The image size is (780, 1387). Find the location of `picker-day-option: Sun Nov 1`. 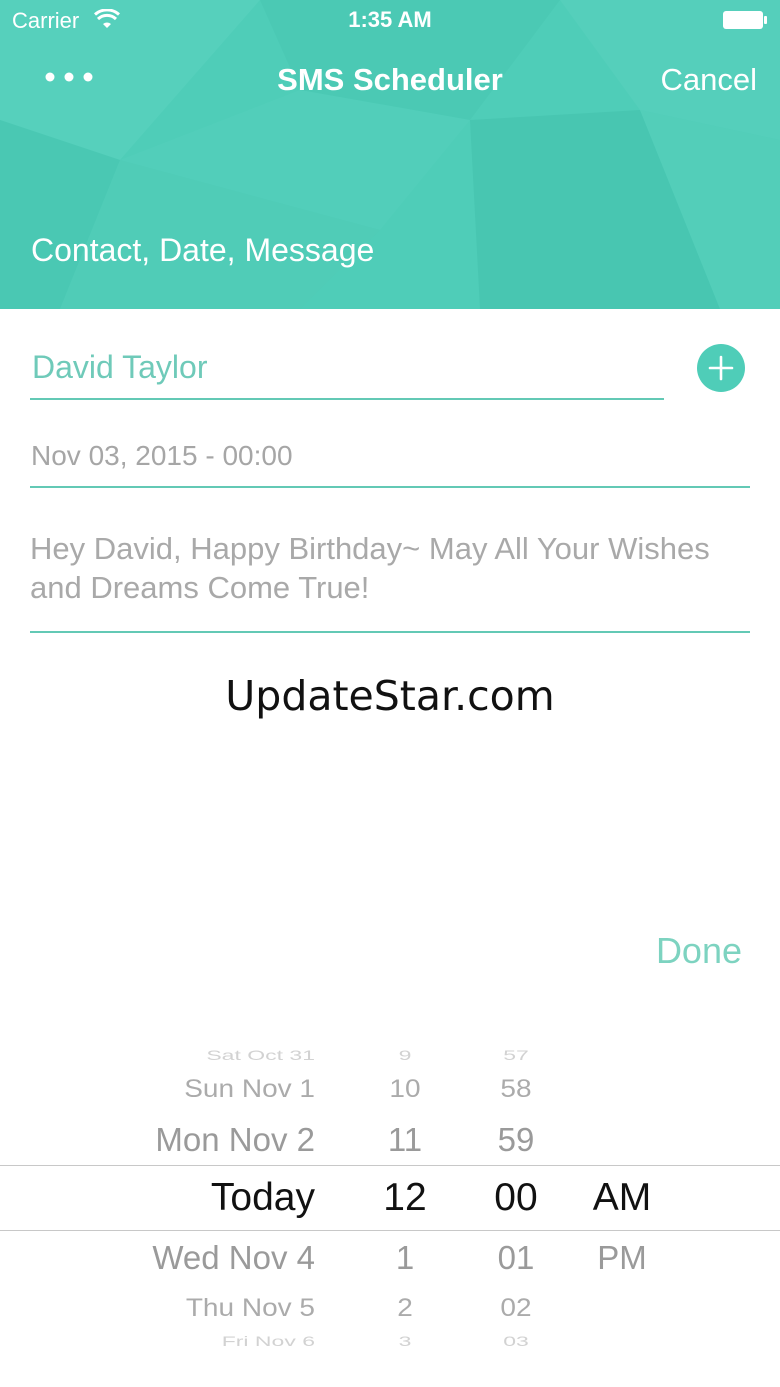

picker-day-option: Sun Nov 1 is located at coordinates (249, 1089).